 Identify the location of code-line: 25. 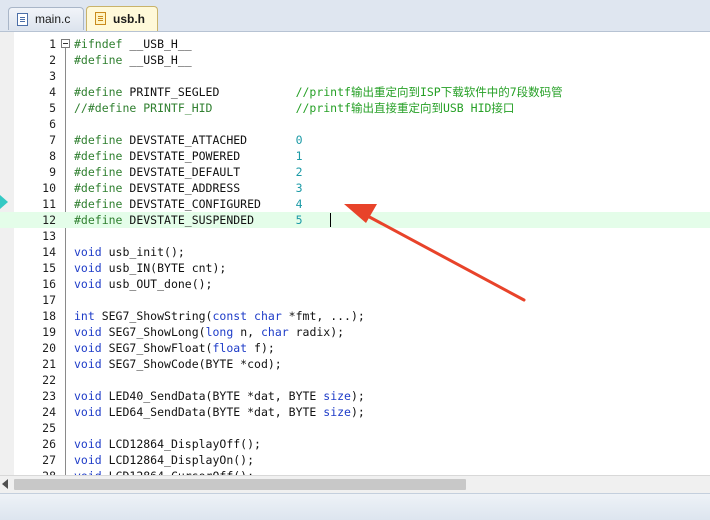
(355, 428).